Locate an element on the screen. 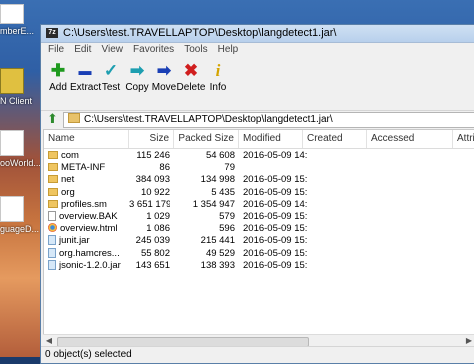  cell-name: META-INF is located at coordinates (89, 168).